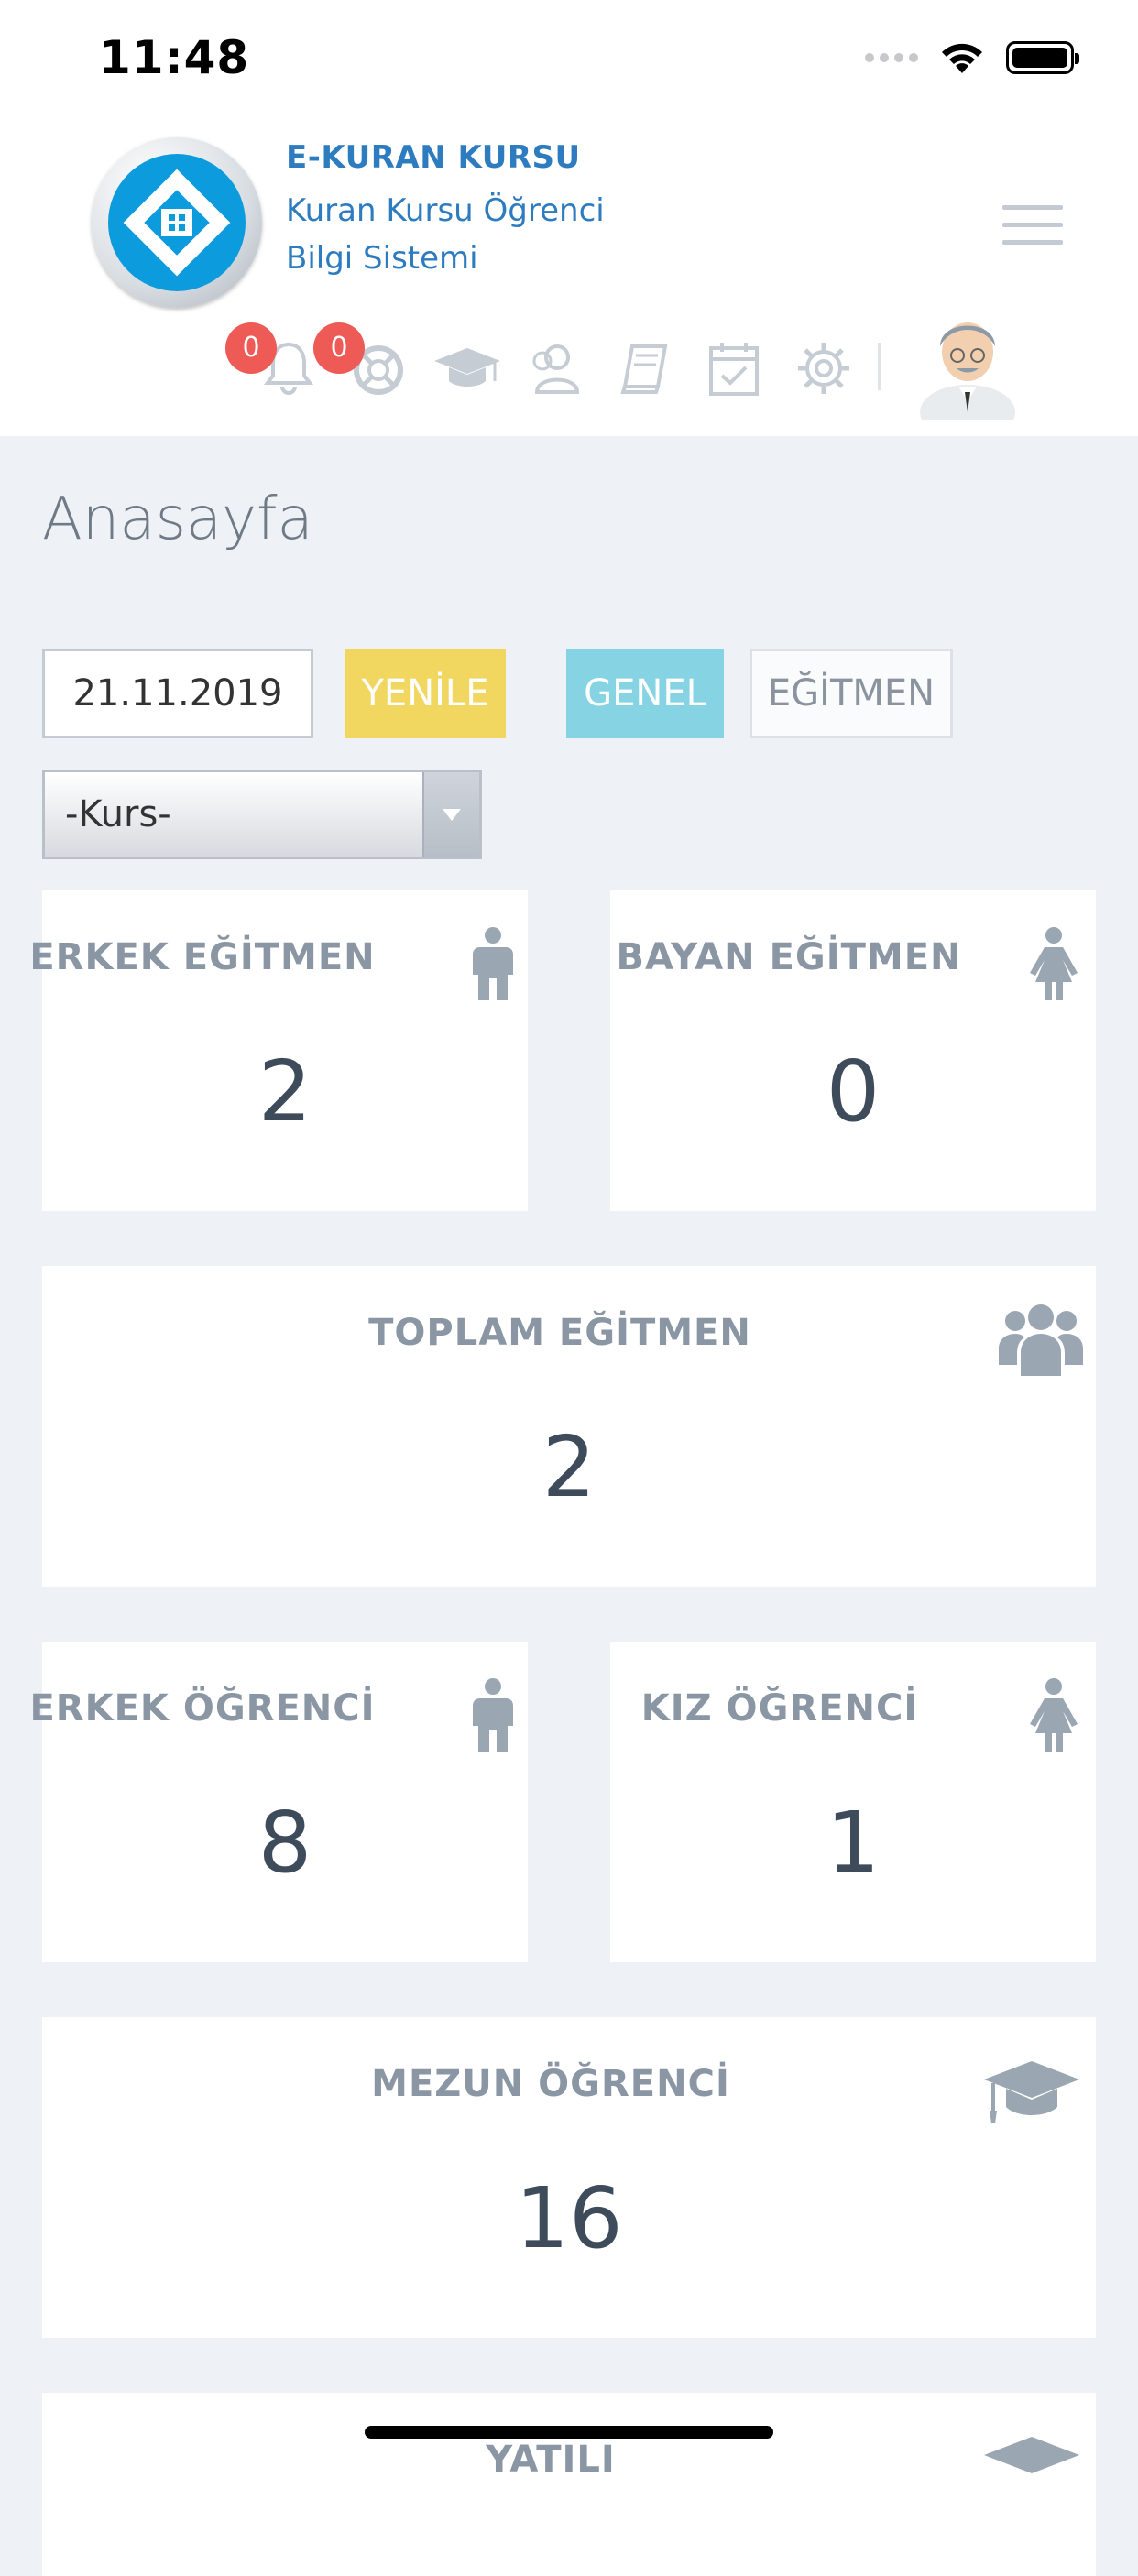 The width and height of the screenshot is (1138, 2576). I want to click on card-label: YATILI, so click(551, 2460).